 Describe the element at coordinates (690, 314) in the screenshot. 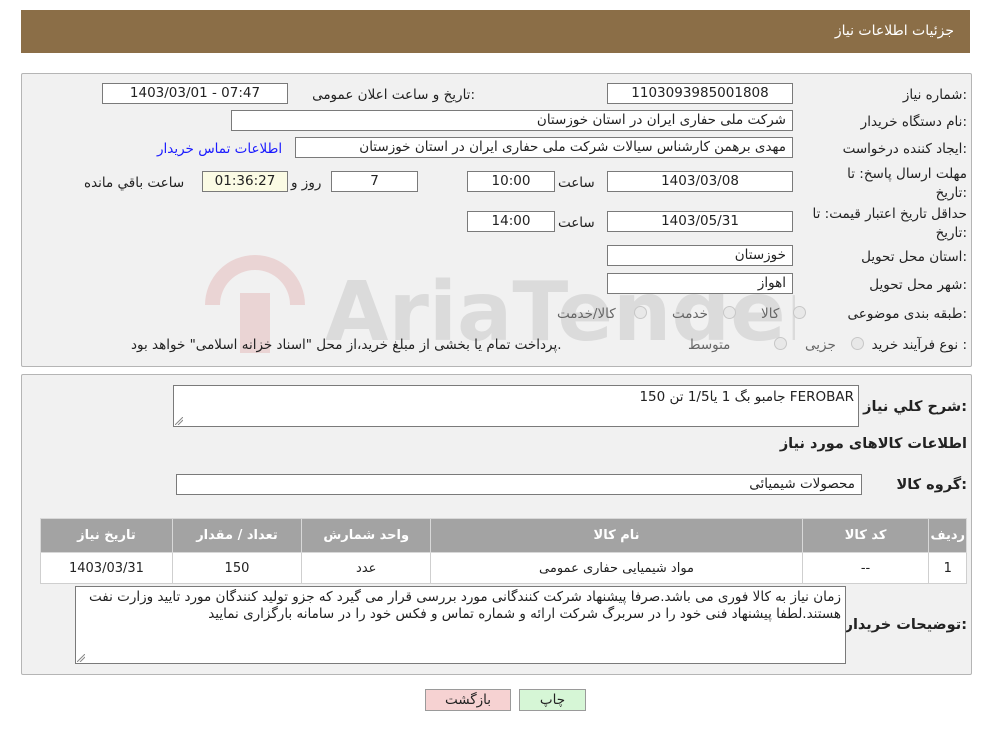

I see `category-option-service: خدمت` at that location.